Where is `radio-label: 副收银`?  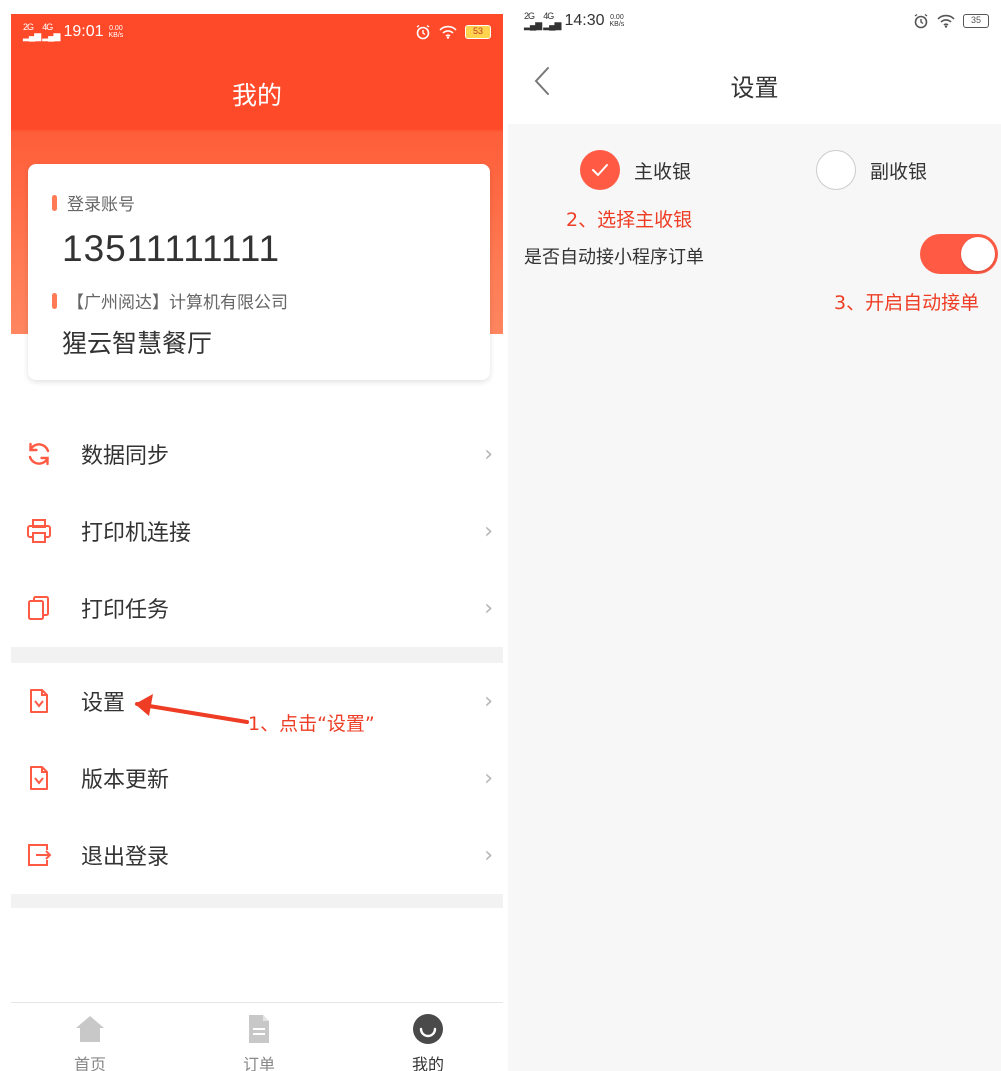 radio-label: 副收银 is located at coordinates (899, 171).